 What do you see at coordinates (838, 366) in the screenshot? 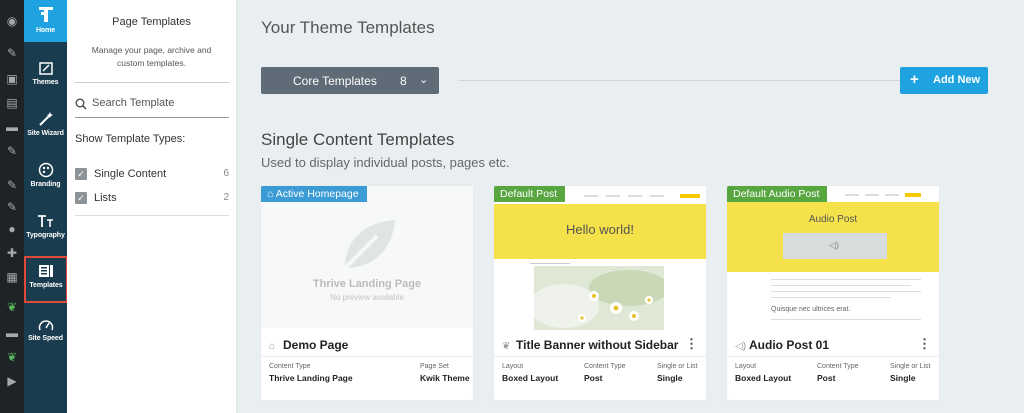
I see `meta-label: Content Type` at bounding box center [838, 366].